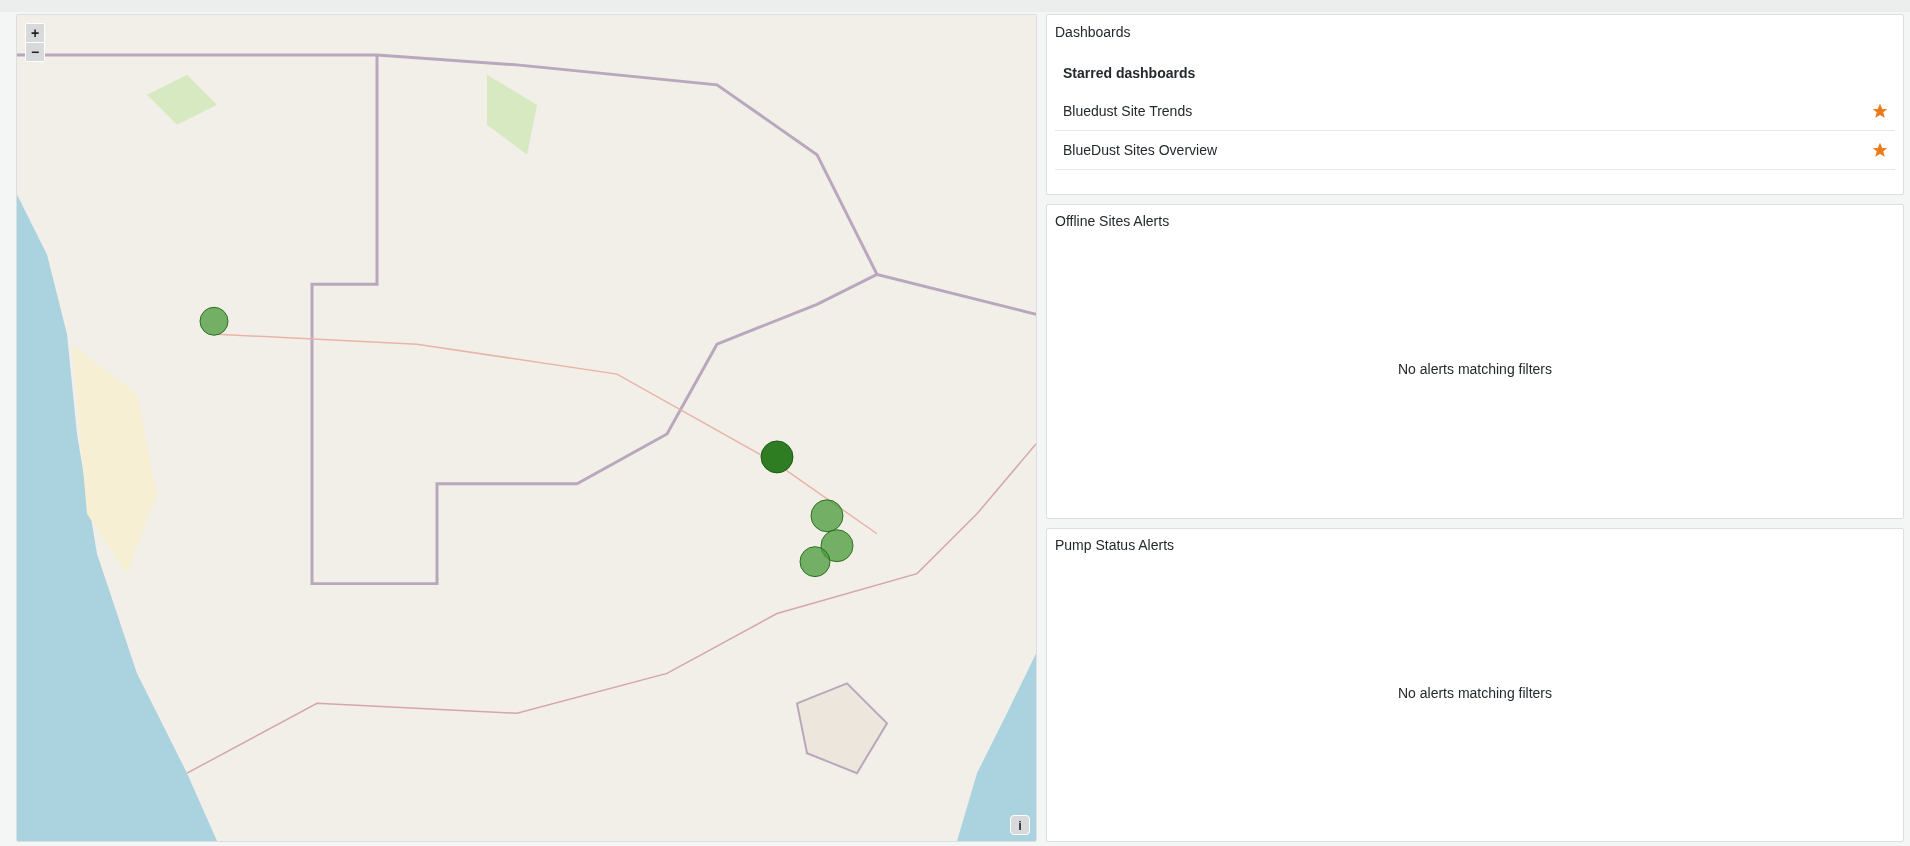 This screenshot has height=846, width=1910. Describe the element at coordinates (1140, 150) in the screenshot. I see `dashboard-link: BlueDust Sites Overview` at that location.